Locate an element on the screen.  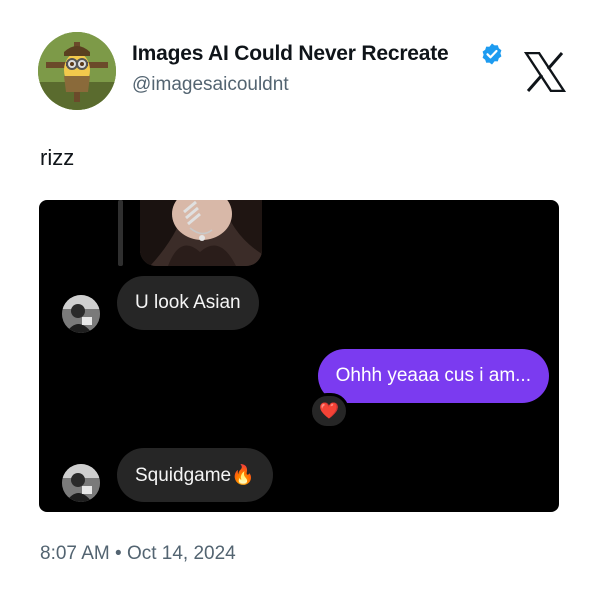
heart-reaction-icon: ❤️ is located at coordinates (329, 411).